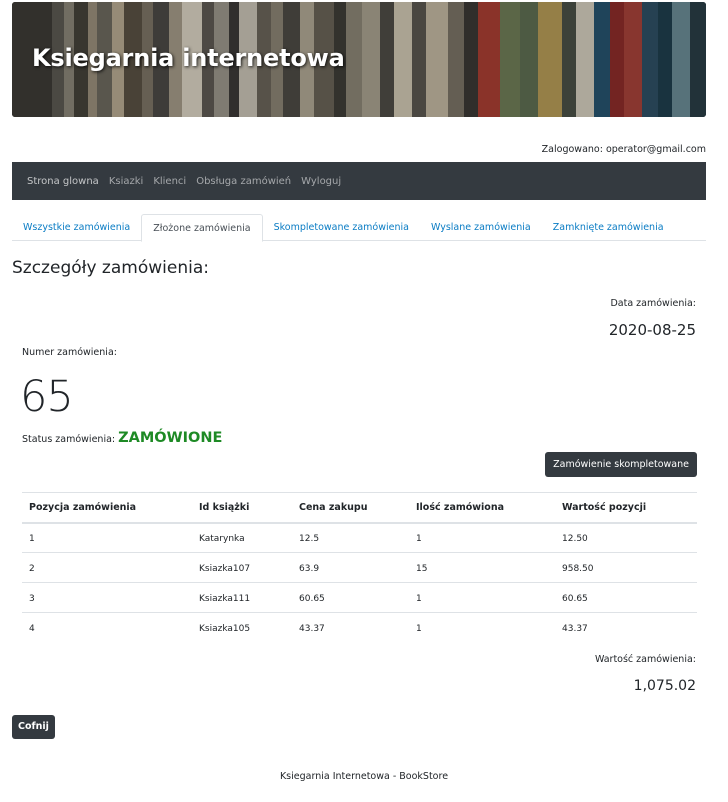 The width and height of the screenshot is (728, 802). Describe the element at coordinates (170, 438) in the screenshot. I see `order-status-value: ZAMÓWIONE` at that location.